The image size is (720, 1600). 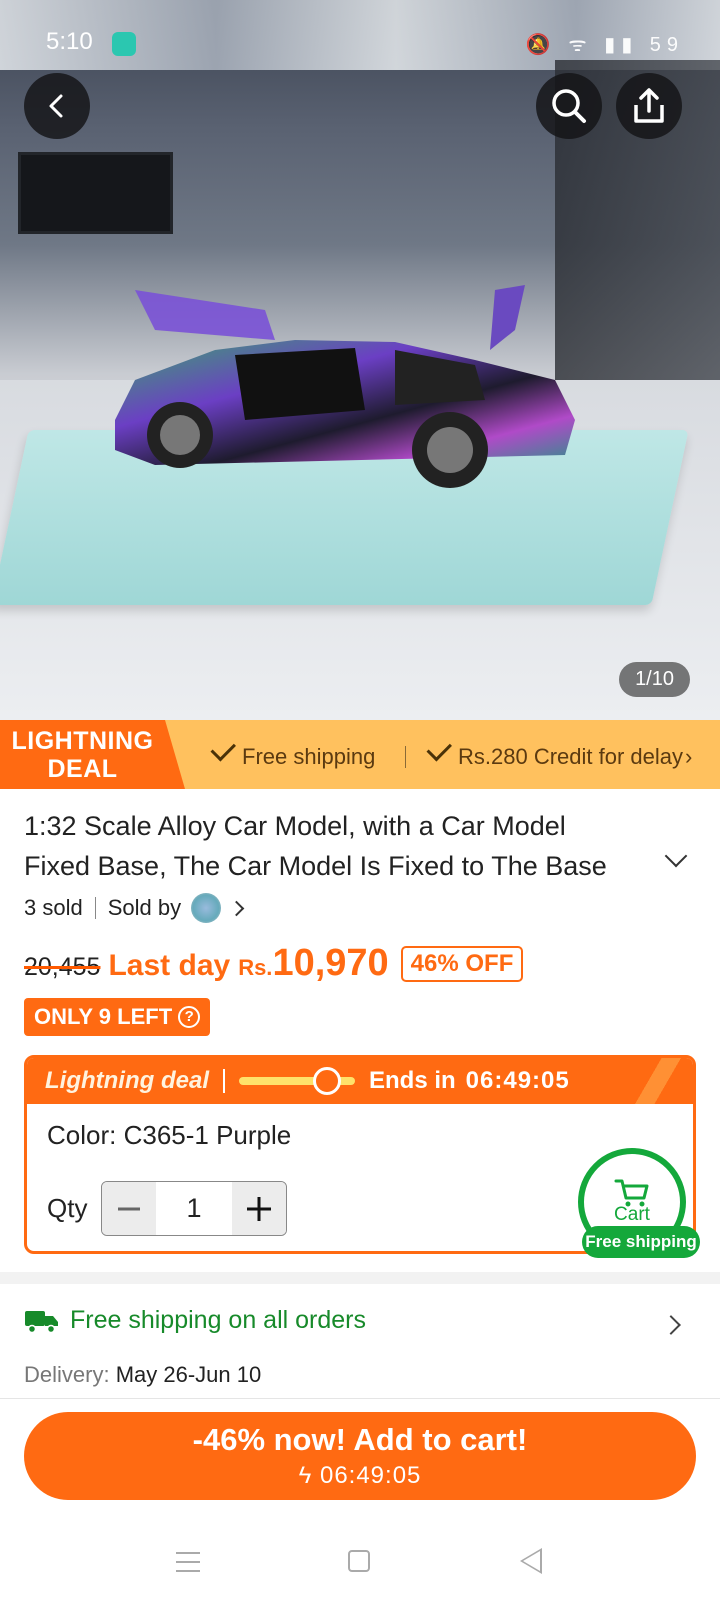 I want to click on share-icon, so click(x=649, y=105).